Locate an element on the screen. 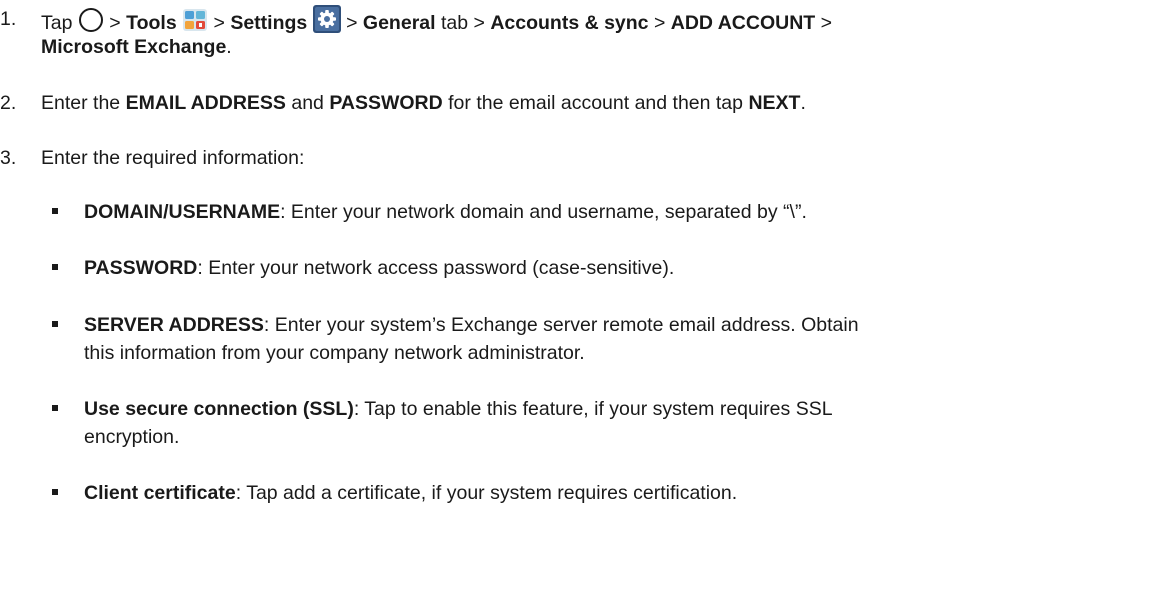 The height and width of the screenshot is (592, 1171). microsoft-exchange-label: Microsoft Exchange is located at coordinates (134, 47).